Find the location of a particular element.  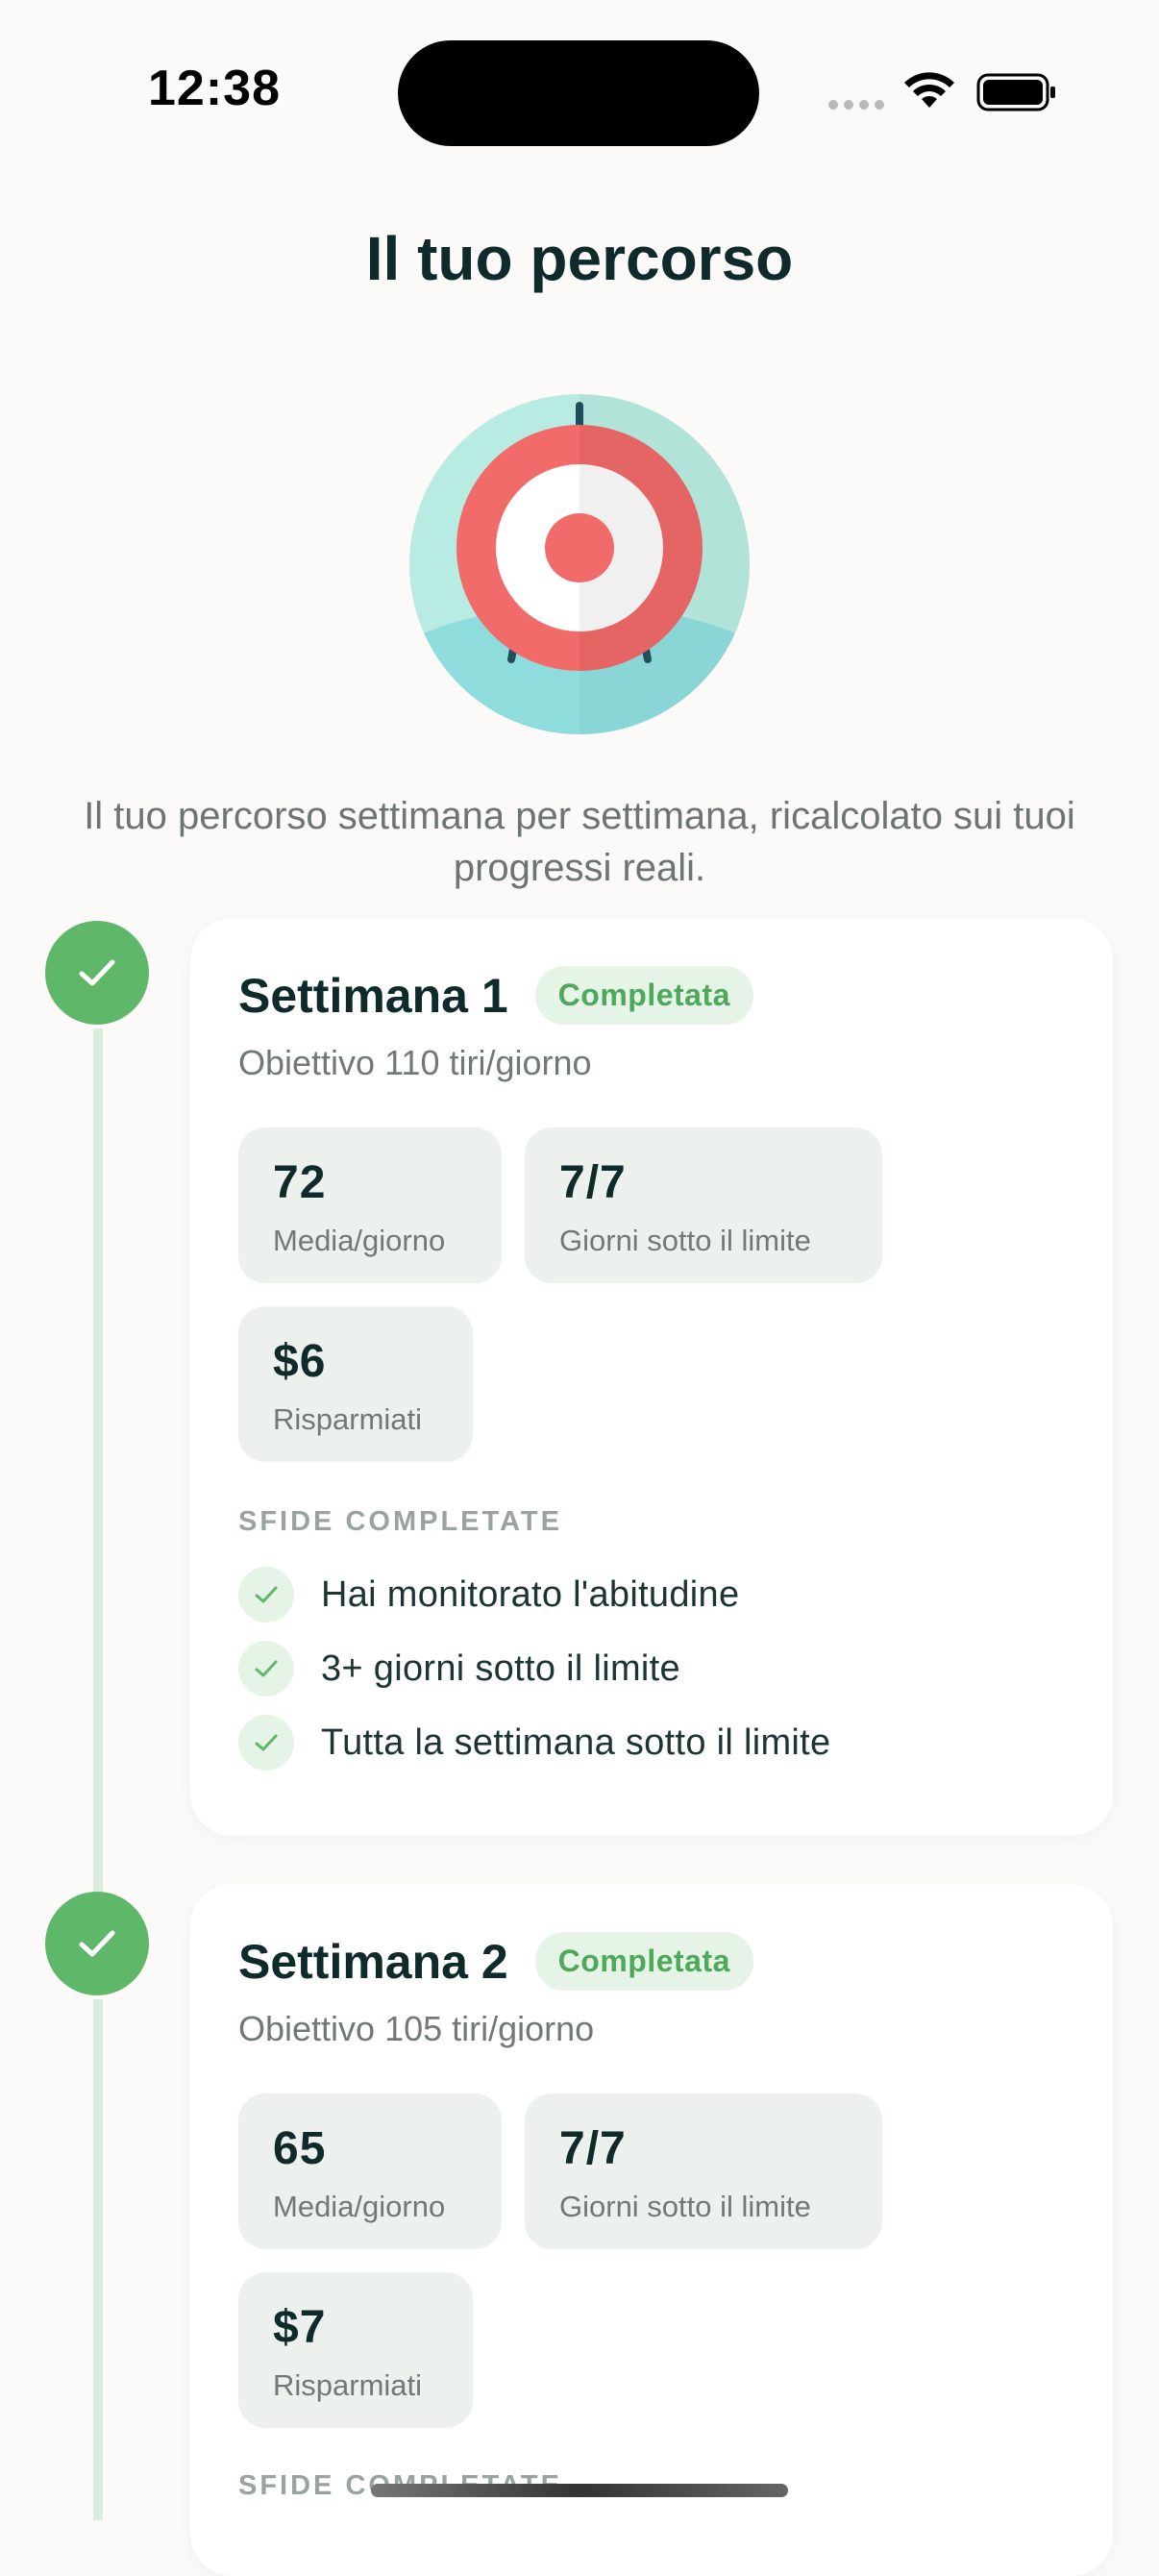

stat-average: 72 Media/giorno is located at coordinates (370, 1205).